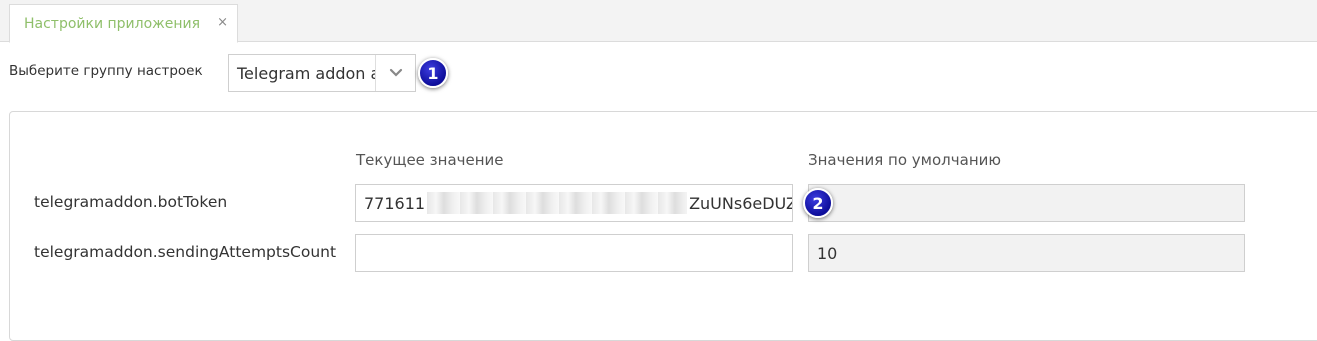  Describe the element at coordinates (106, 71) in the screenshot. I see `settings-group-label: Выберите группу настроек` at that location.